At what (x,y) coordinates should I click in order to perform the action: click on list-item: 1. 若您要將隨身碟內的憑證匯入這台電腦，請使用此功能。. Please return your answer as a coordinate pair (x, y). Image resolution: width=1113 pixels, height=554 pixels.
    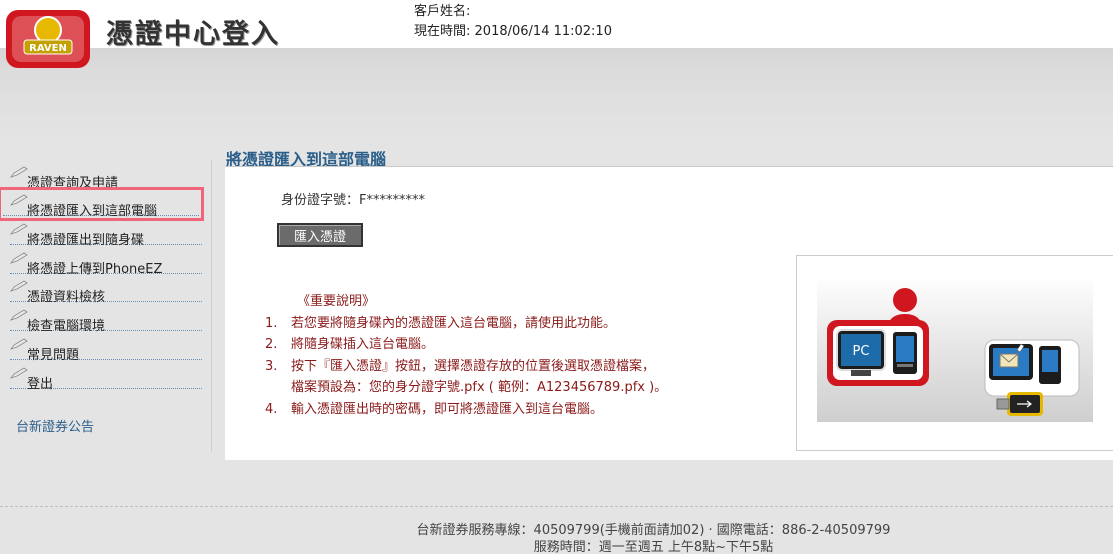
    Looking at the image, I should click on (464, 324).